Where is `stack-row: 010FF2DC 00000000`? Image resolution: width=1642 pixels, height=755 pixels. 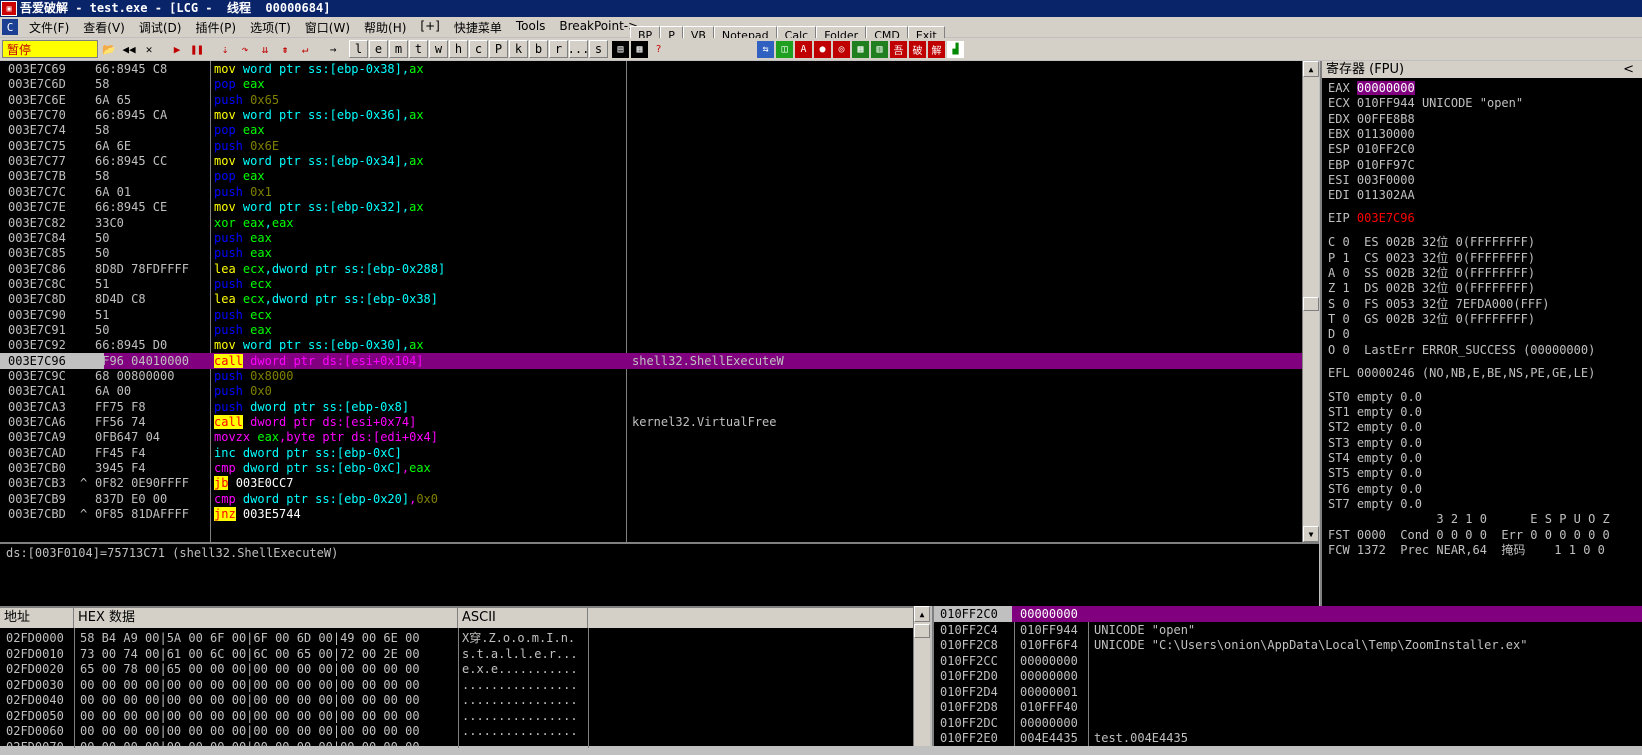 stack-row: 010FF2DC 00000000 is located at coordinates (1288, 723).